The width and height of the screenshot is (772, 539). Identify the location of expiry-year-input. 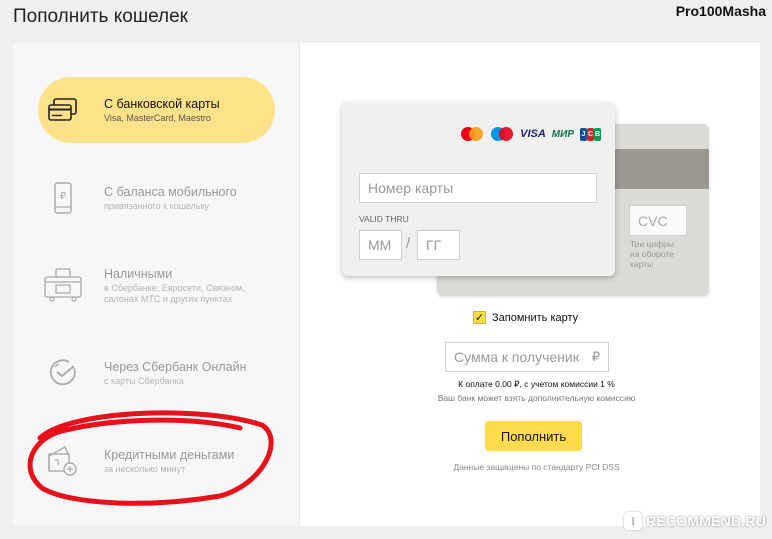
(438, 245).